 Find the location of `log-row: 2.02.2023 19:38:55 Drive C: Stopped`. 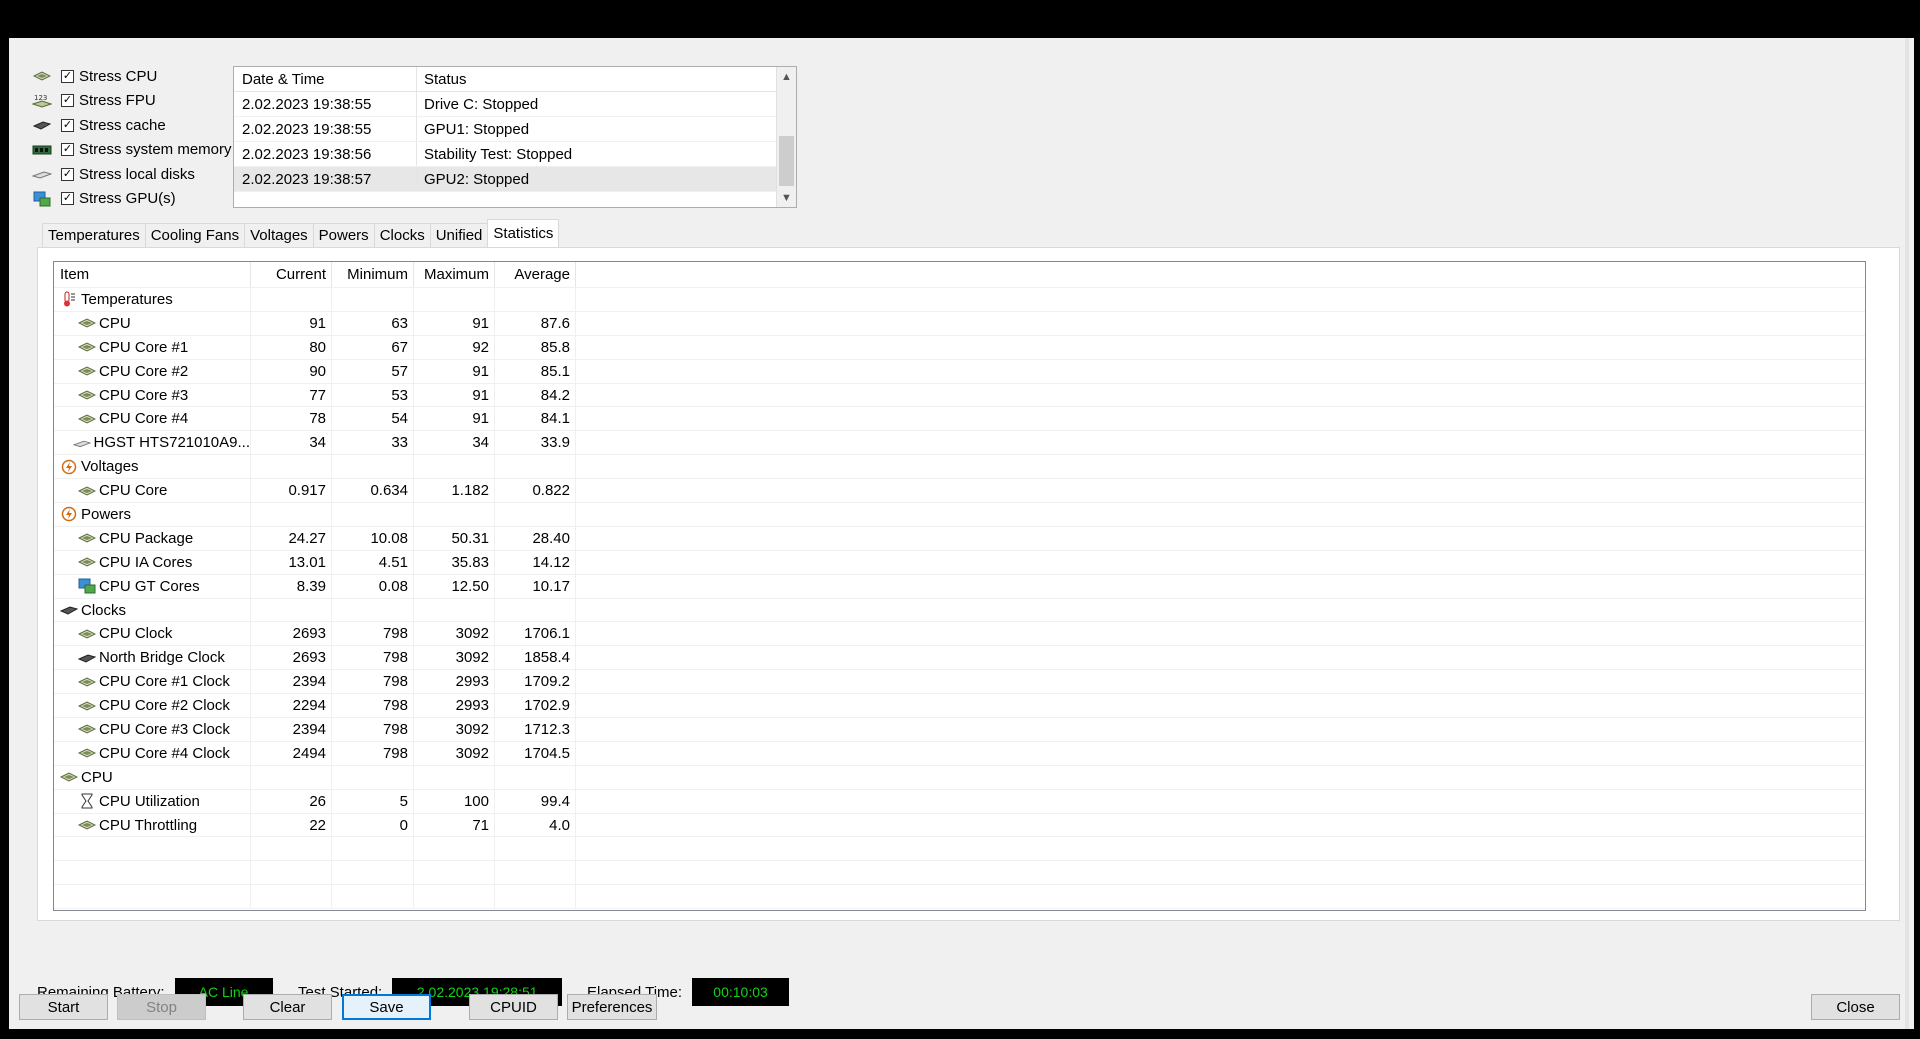

log-row: 2.02.2023 19:38:55 Drive C: Stopped is located at coordinates (515, 104).